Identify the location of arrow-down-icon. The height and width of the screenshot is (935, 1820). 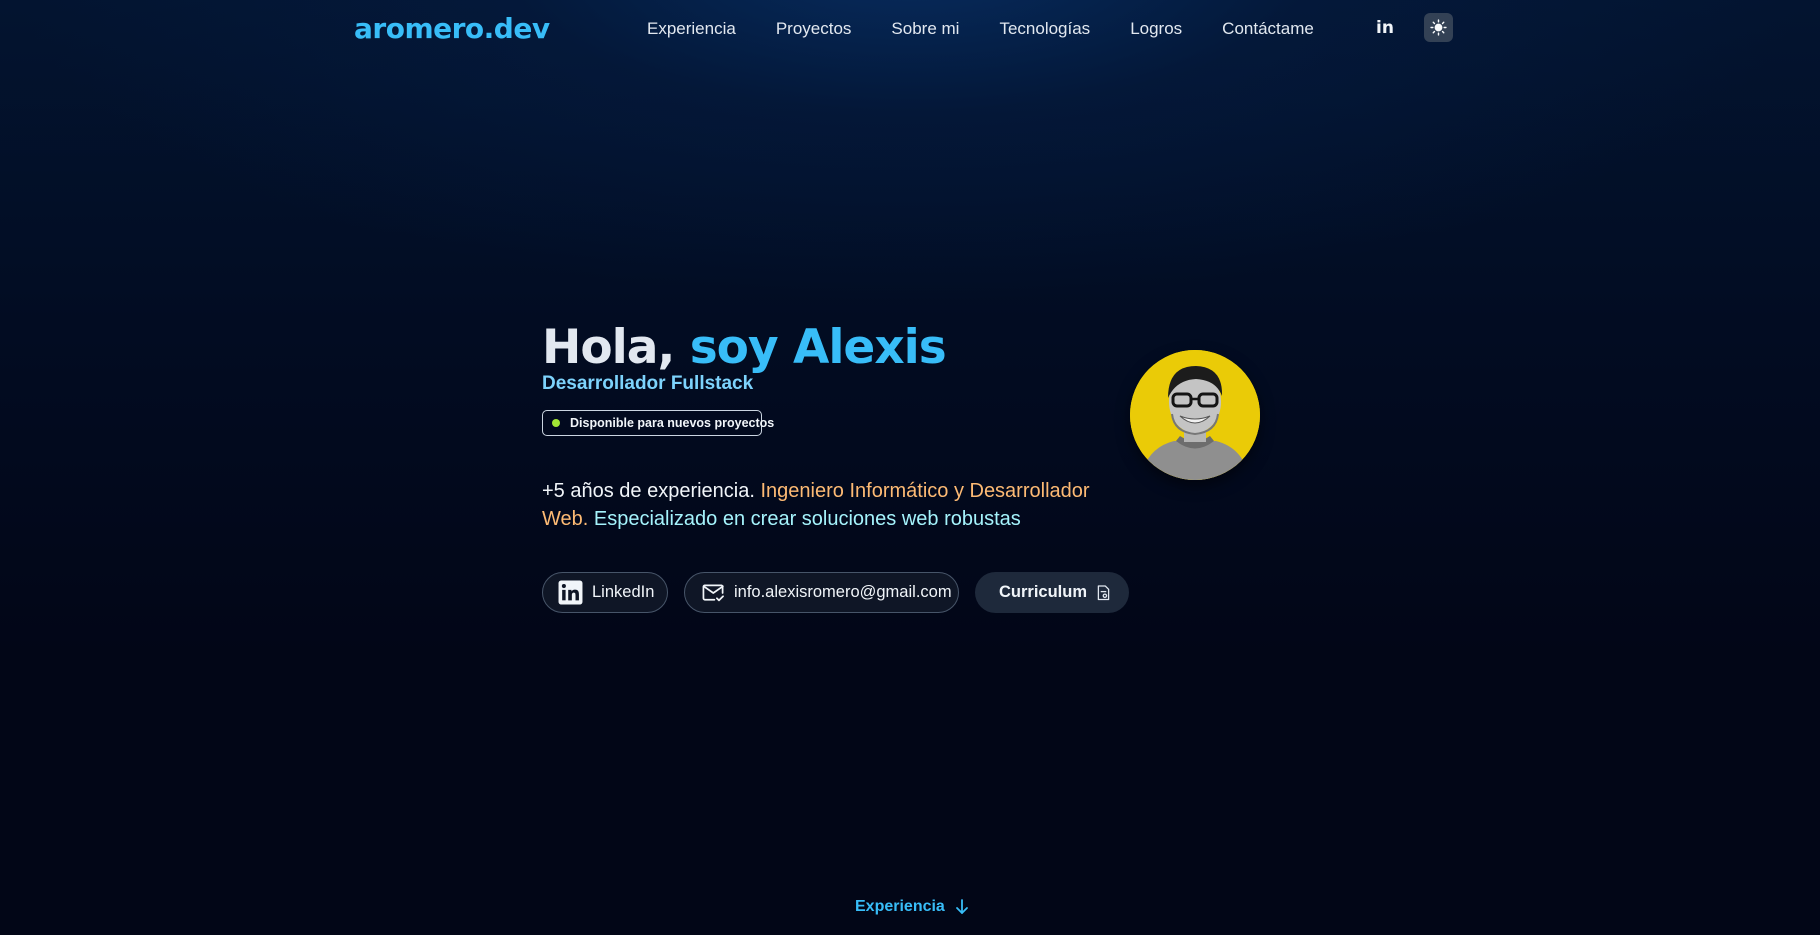
(962, 907).